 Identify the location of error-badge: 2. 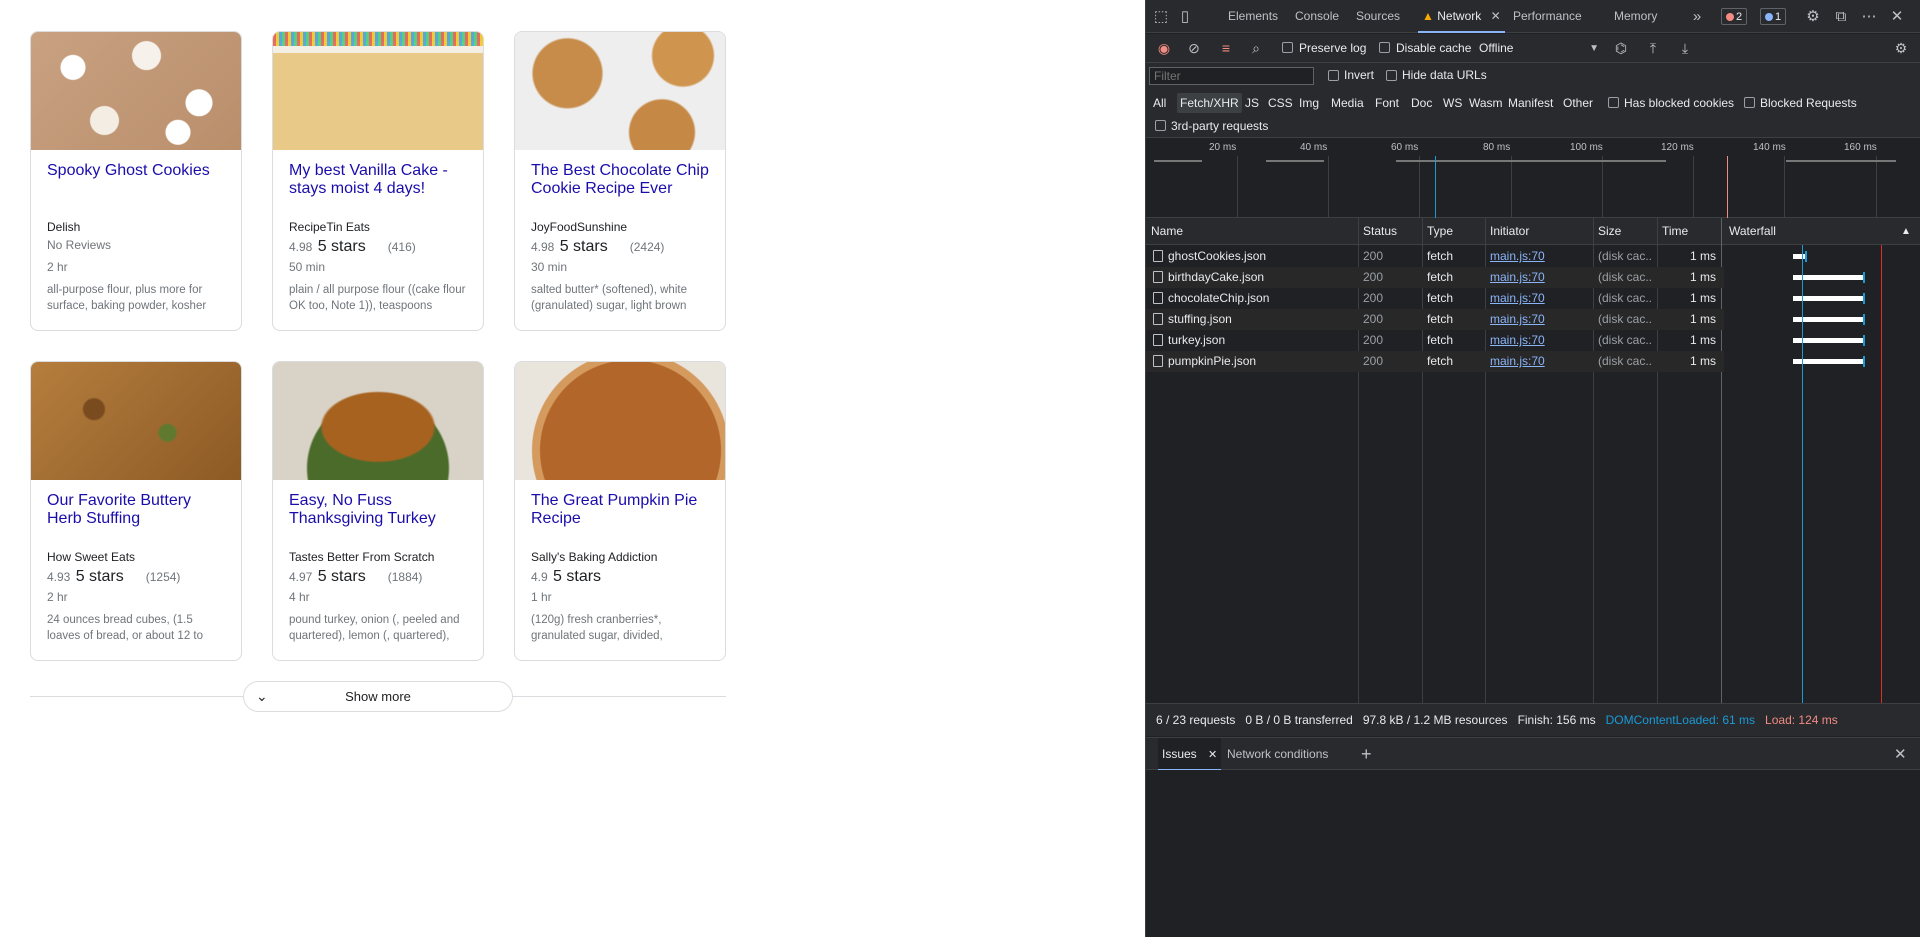
(1734, 16).